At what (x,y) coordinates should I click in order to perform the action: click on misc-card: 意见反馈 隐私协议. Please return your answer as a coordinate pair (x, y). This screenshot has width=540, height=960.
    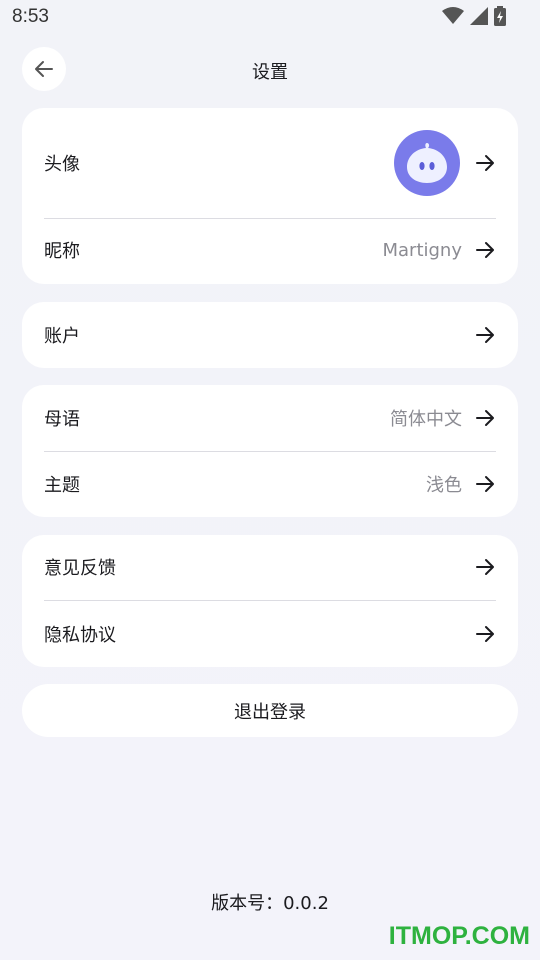
    Looking at the image, I should click on (270, 601).